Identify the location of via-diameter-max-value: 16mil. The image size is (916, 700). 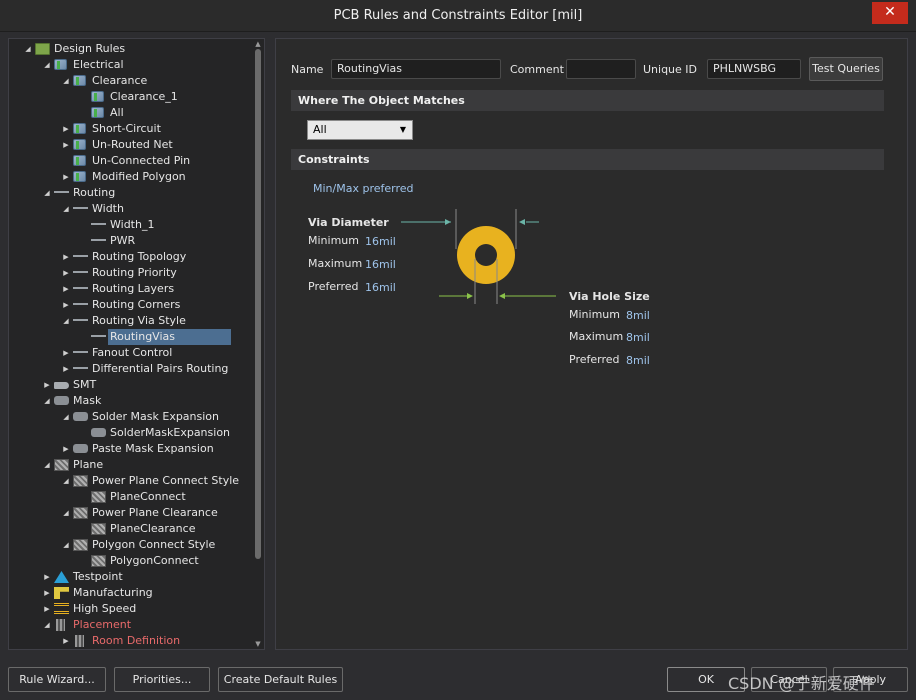
(380, 264).